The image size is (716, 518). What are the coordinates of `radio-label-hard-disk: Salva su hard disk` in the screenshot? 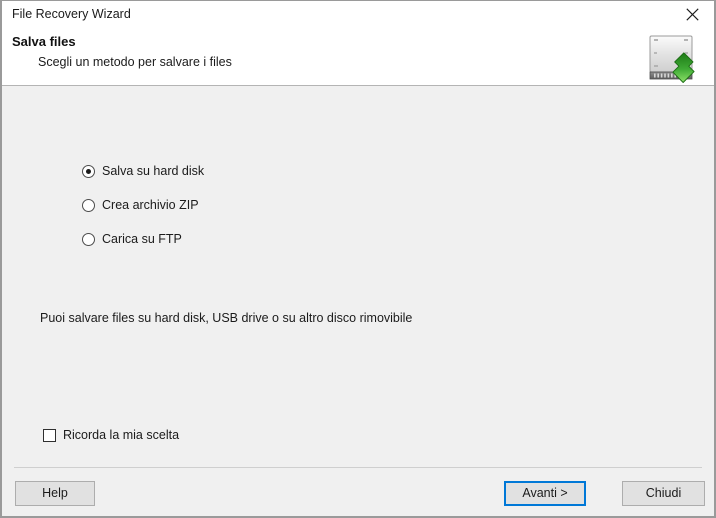 It's located at (153, 171).